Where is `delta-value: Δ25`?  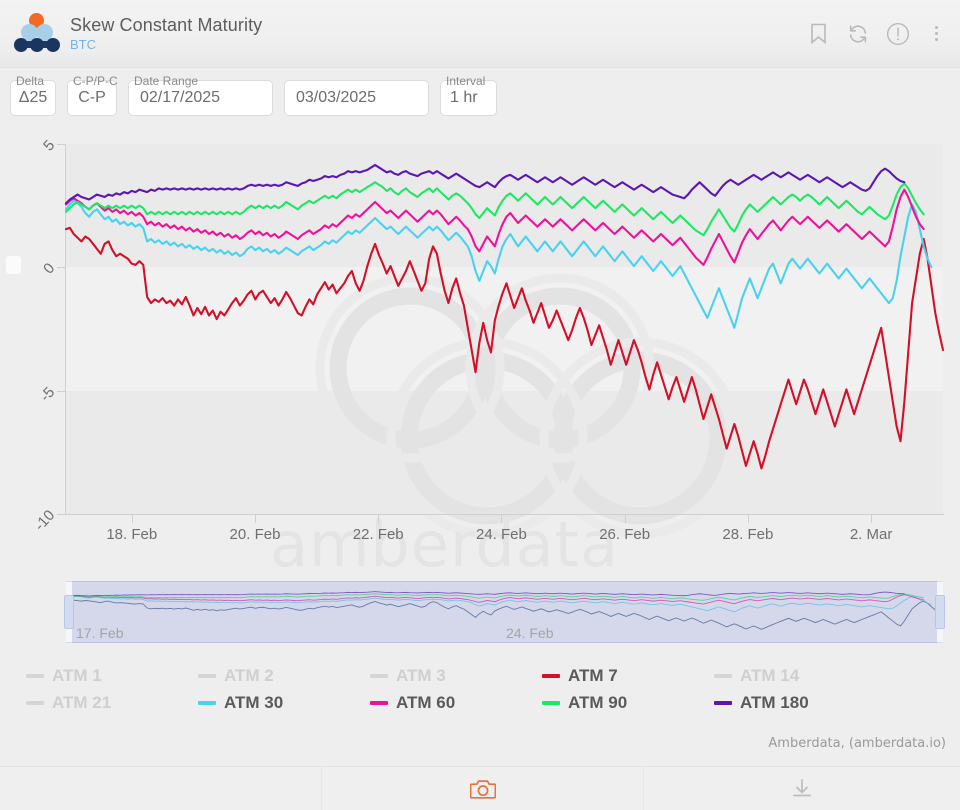
delta-value: Δ25 is located at coordinates (33, 98).